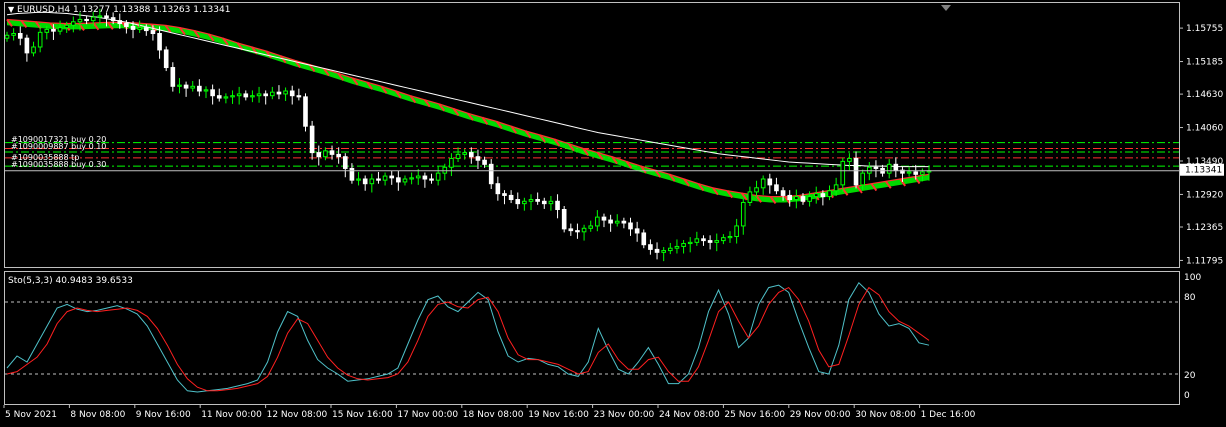 Image resolution: width=1226 pixels, height=427 pixels. What do you see at coordinates (97, 415) in the screenshot?
I see `time-tick-label: 8 Nov 08:00` at bounding box center [97, 415].